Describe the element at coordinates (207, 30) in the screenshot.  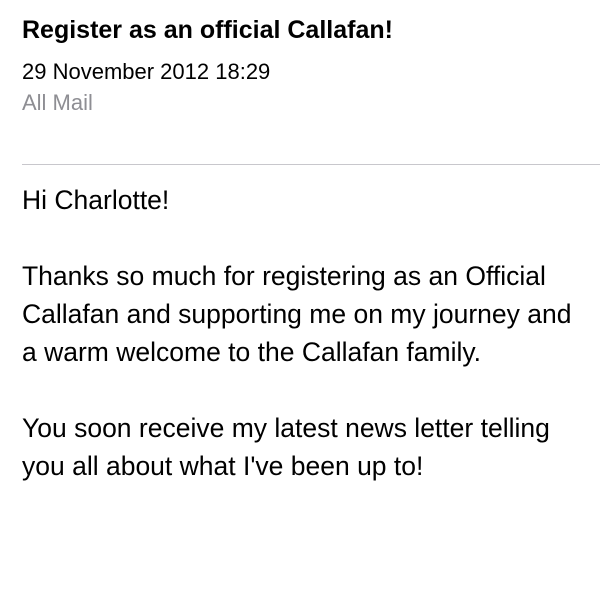
I see `message-subject: Register as an official Callafan!` at that location.